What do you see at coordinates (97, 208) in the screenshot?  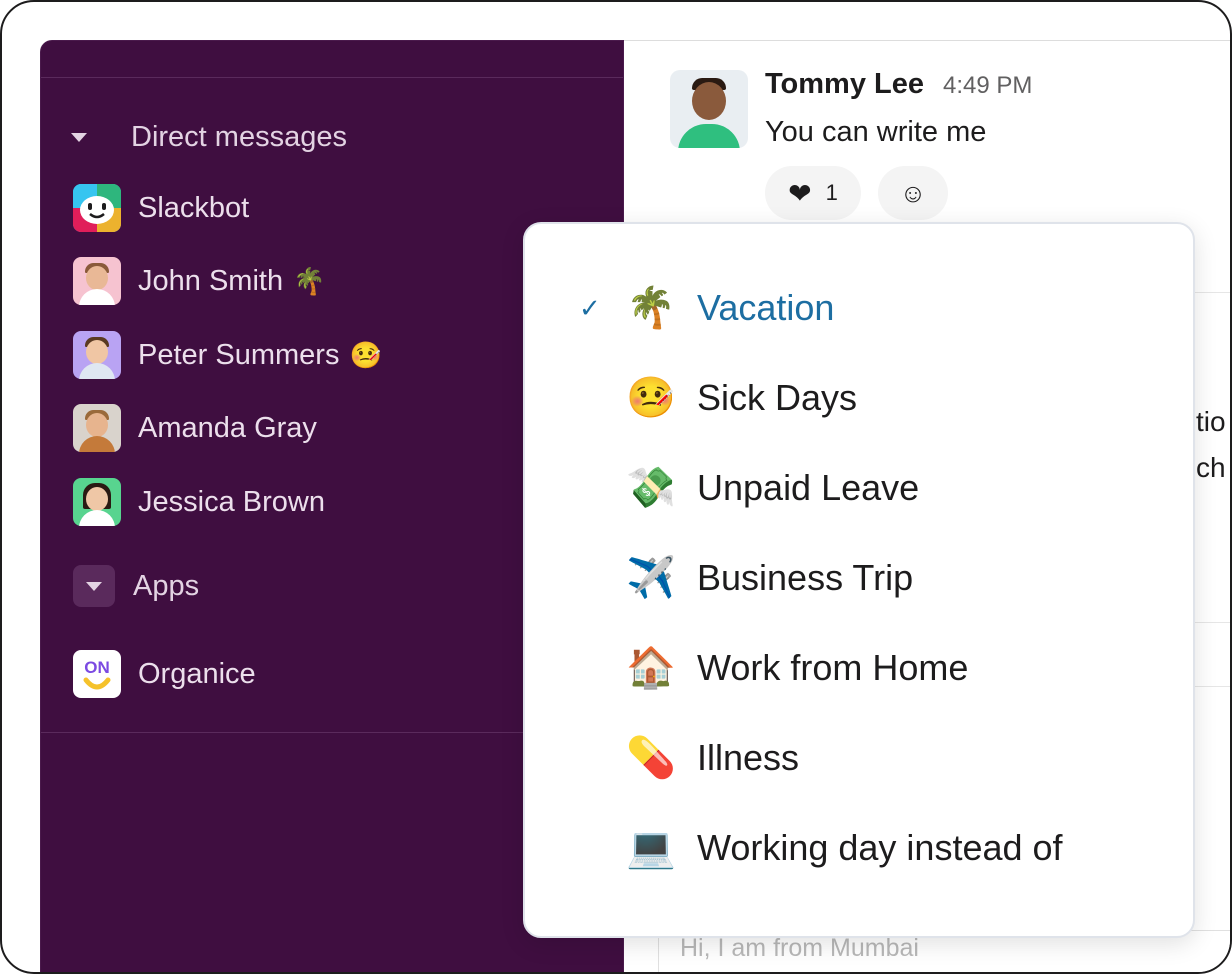 I see `slackbot-avatar` at bounding box center [97, 208].